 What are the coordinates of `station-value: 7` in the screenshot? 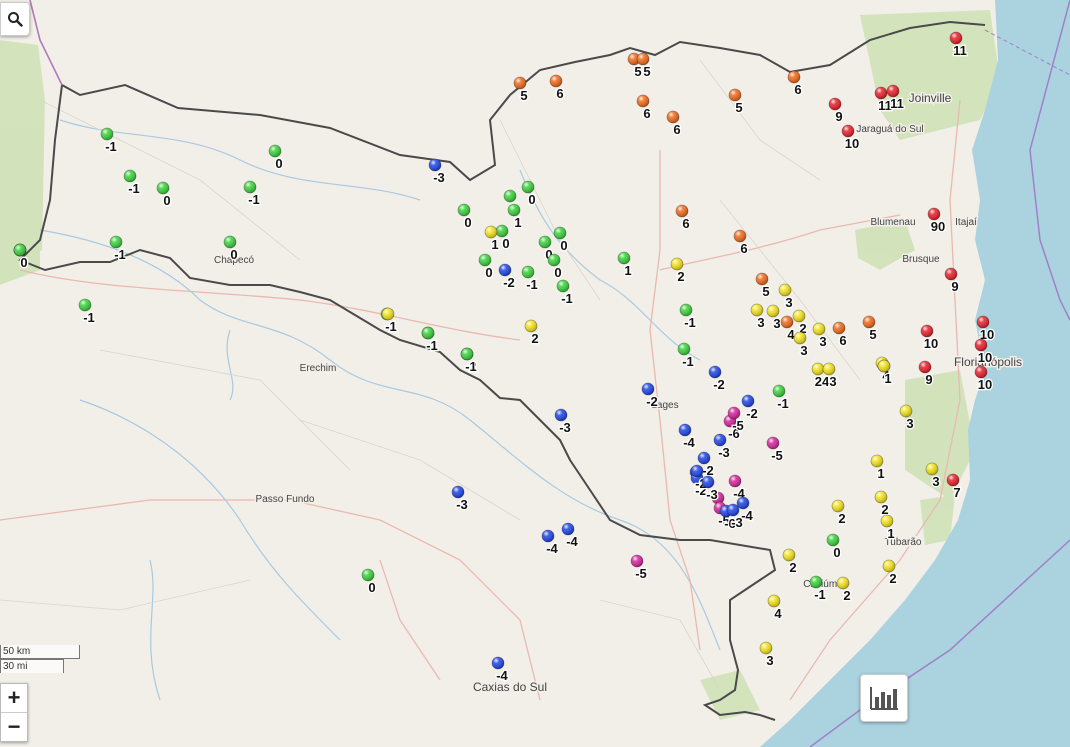 It's located at (956, 492).